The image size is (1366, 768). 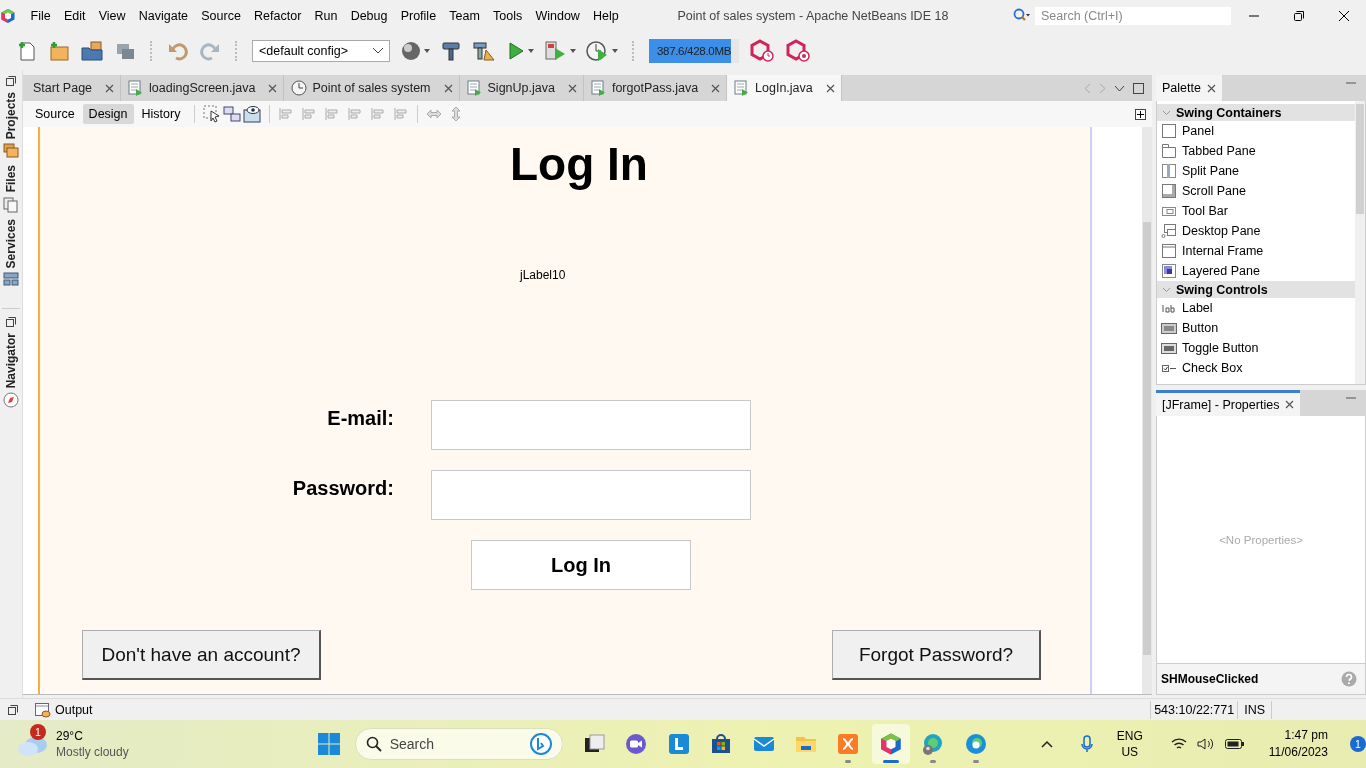 What do you see at coordinates (161, 114) in the screenshot?
I see `view-tab: History` at bounding box center [161, 114].